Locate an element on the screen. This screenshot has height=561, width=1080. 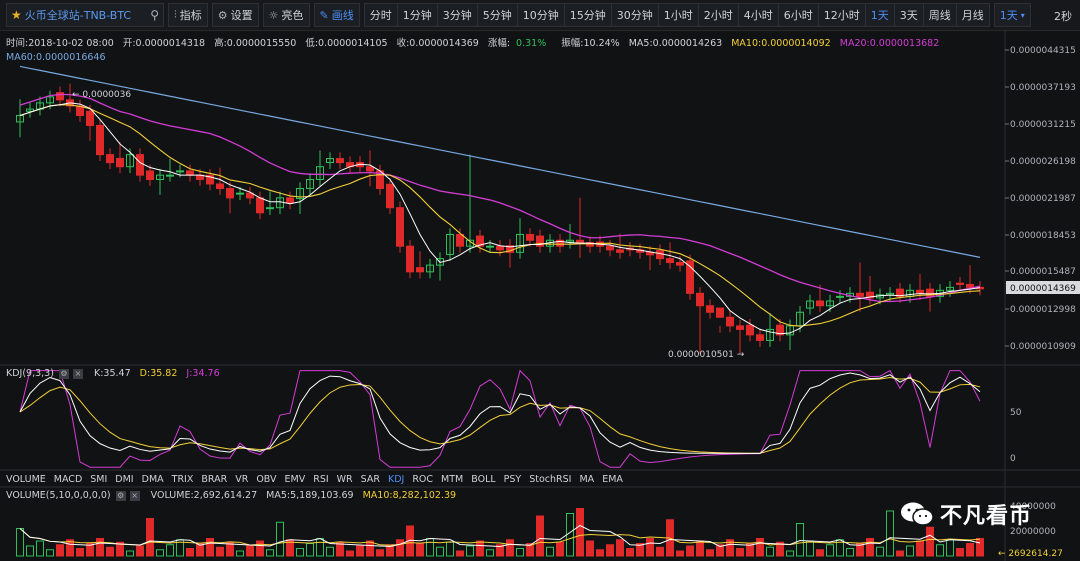
wechat-icon is located at coordinates (917, 514).